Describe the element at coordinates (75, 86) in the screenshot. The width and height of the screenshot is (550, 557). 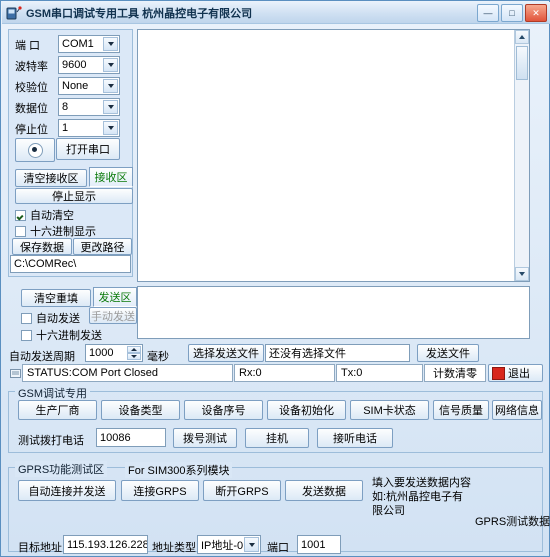
I see `parity-value: None` at that location.